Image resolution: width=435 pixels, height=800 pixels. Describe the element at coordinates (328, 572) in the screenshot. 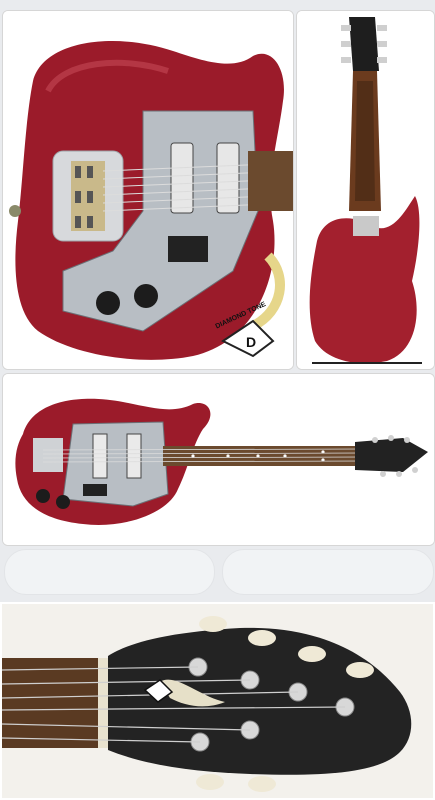

I see `loading-placeholder-right` at that location.